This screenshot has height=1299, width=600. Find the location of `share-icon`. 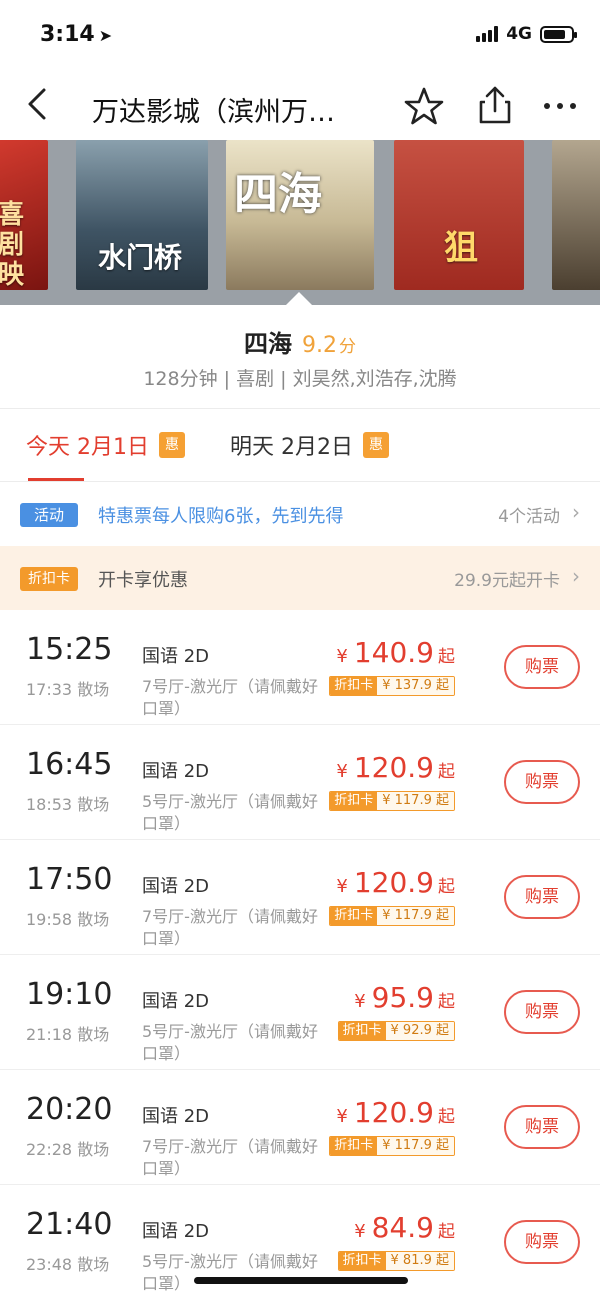

share-icon is located at coordinates (495, 105).